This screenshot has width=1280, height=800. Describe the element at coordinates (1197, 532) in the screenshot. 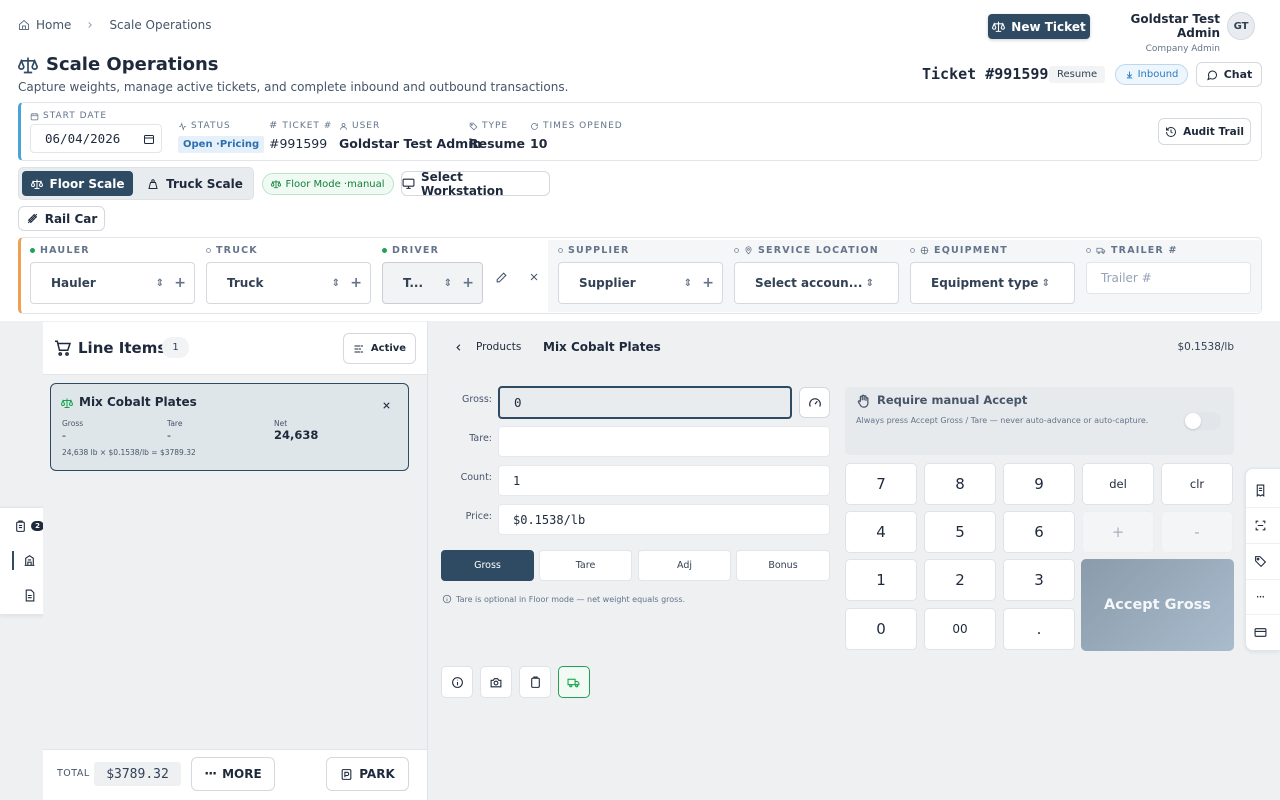

I see `key-minus: -` at that location.